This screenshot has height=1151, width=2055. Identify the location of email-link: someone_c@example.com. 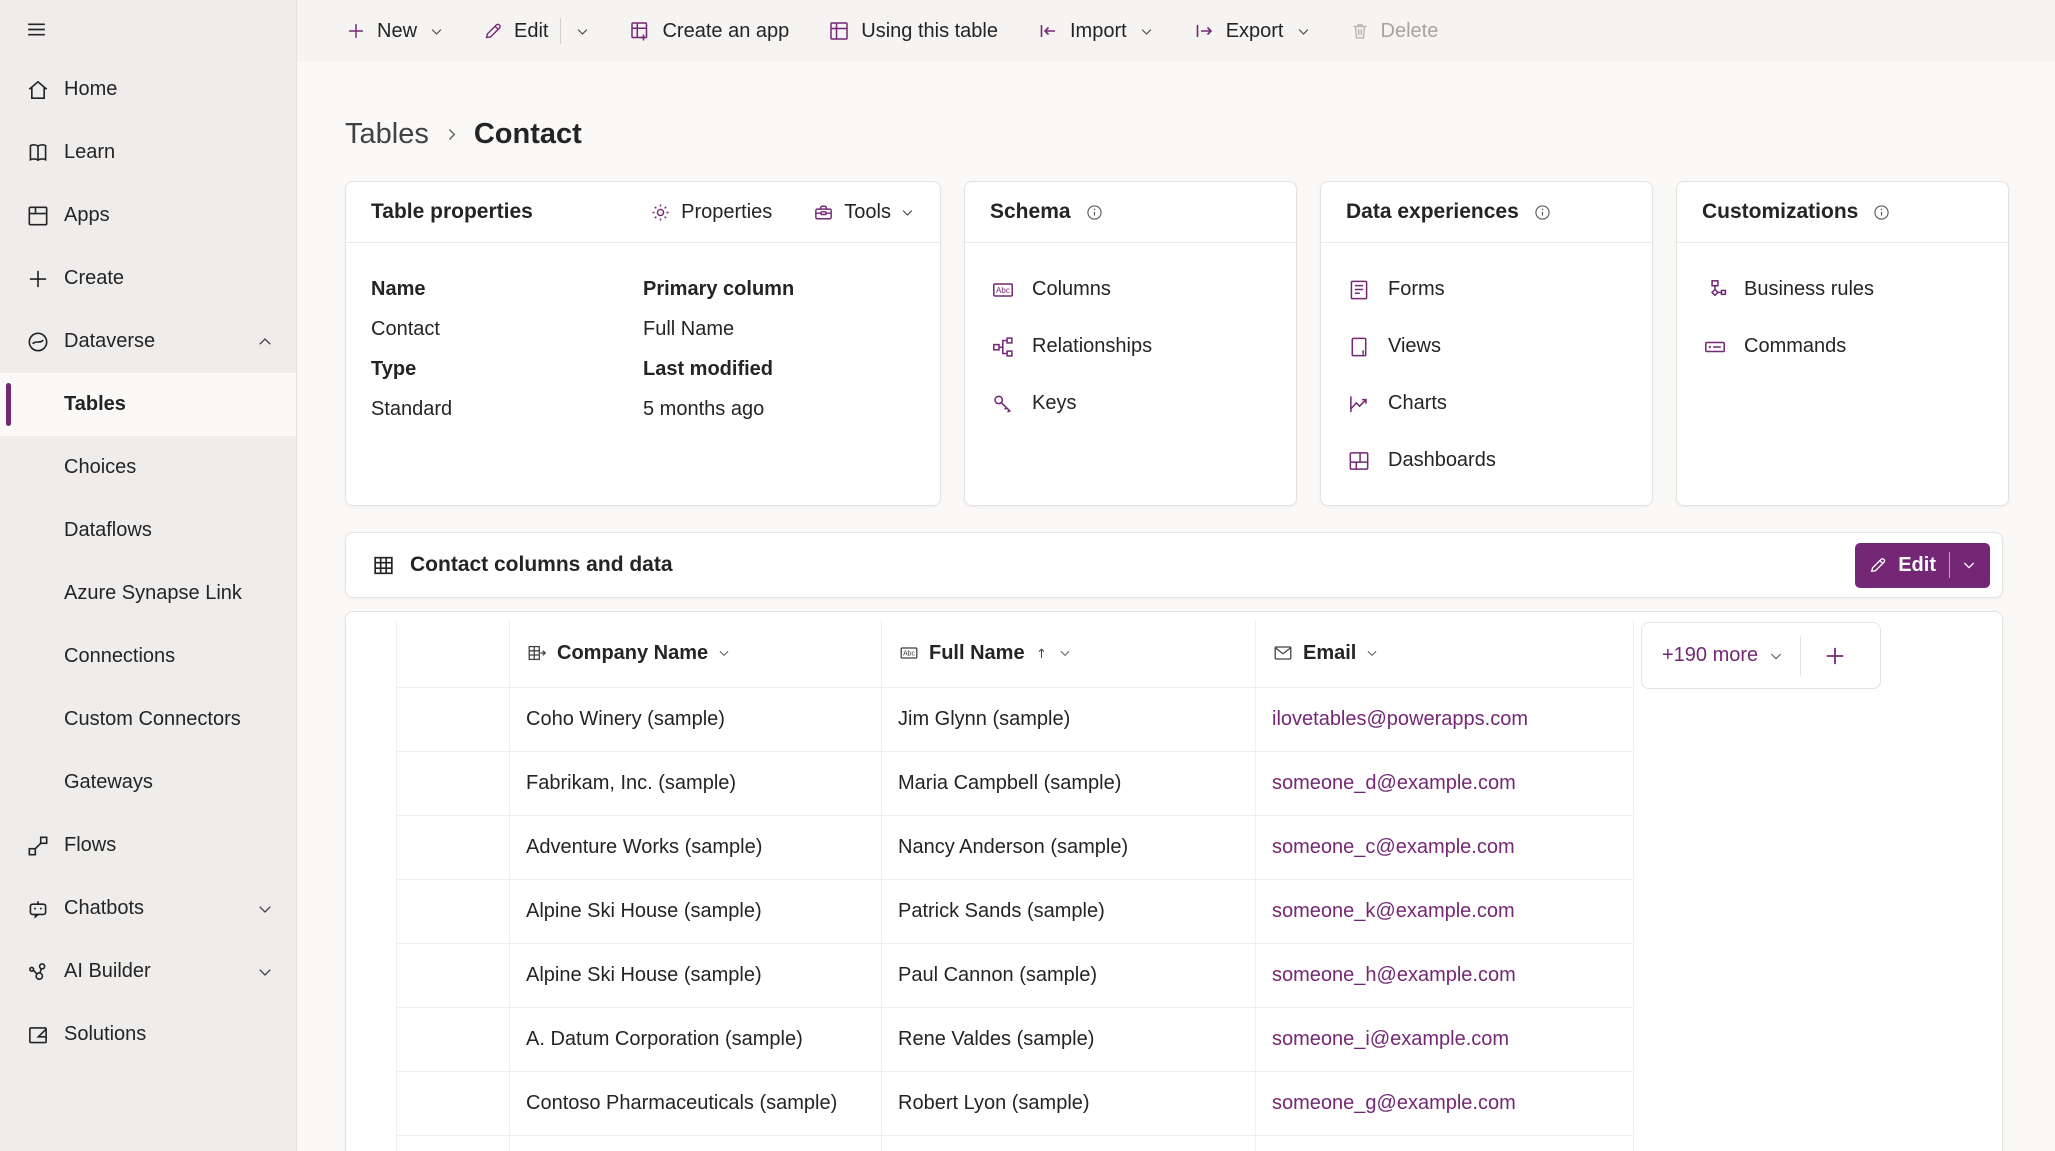
(1393, 847).